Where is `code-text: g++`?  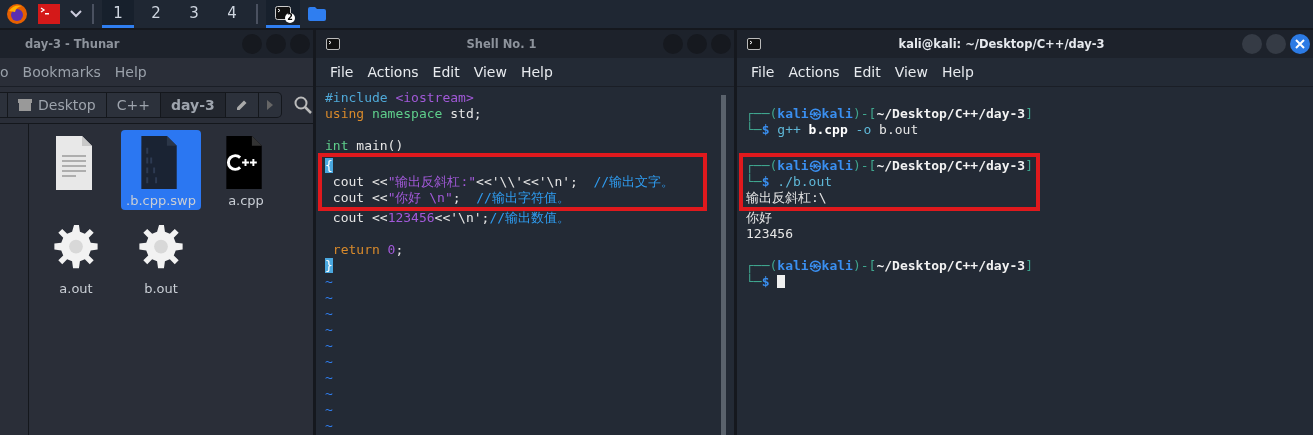
code-text: g++ is located at coordinates (788, 129).